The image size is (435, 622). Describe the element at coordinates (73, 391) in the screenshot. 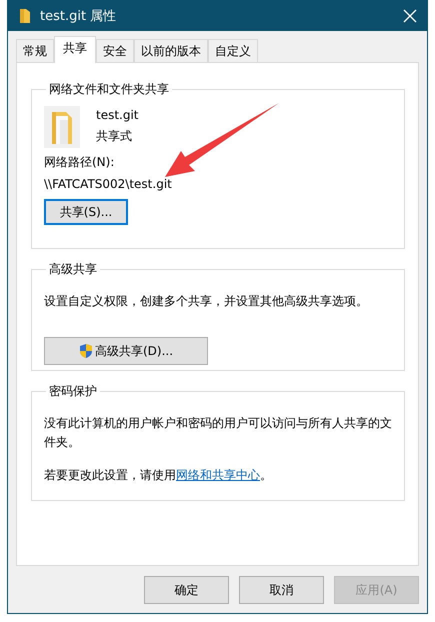

I see `group-title: 密码保护` at that location.